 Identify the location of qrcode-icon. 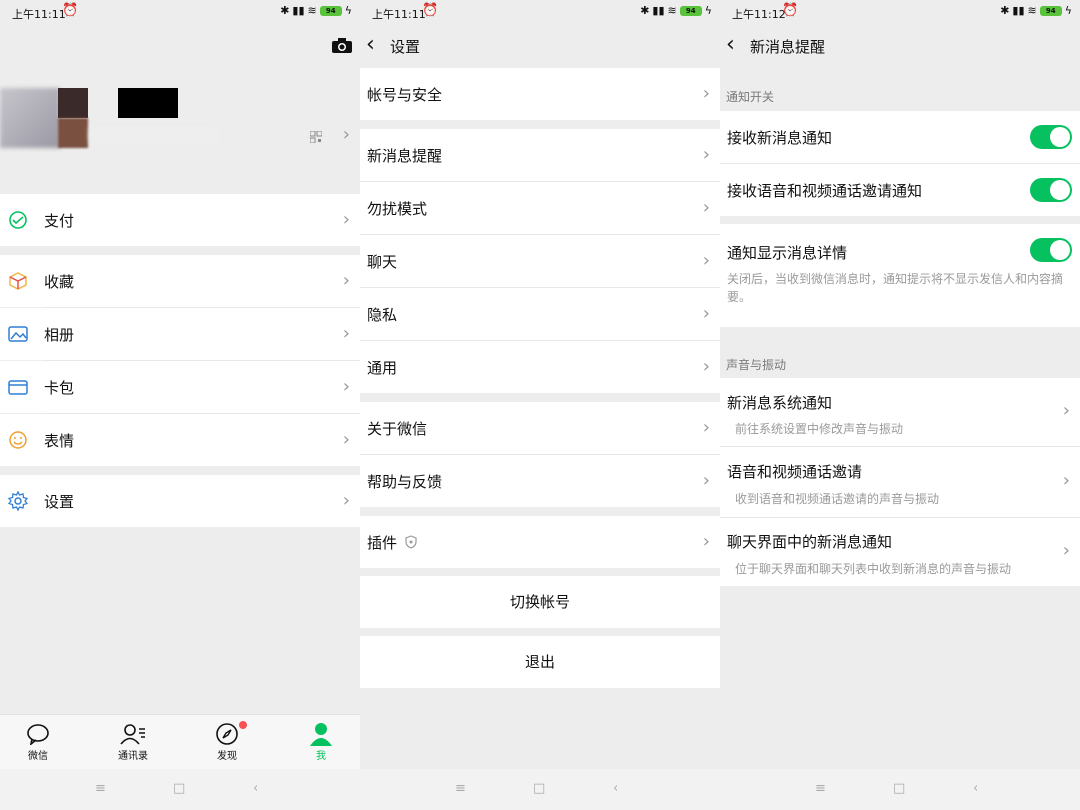
(316, 136).